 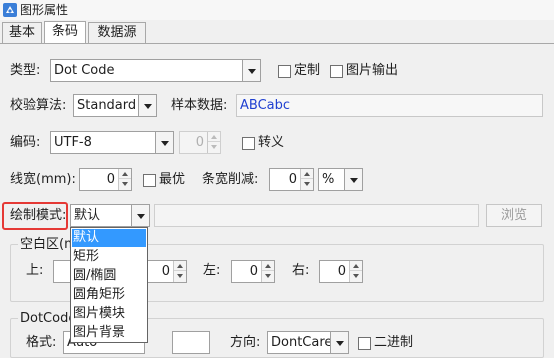 I want to click on line-width-stepper: 0, so click(x=105, y=179).